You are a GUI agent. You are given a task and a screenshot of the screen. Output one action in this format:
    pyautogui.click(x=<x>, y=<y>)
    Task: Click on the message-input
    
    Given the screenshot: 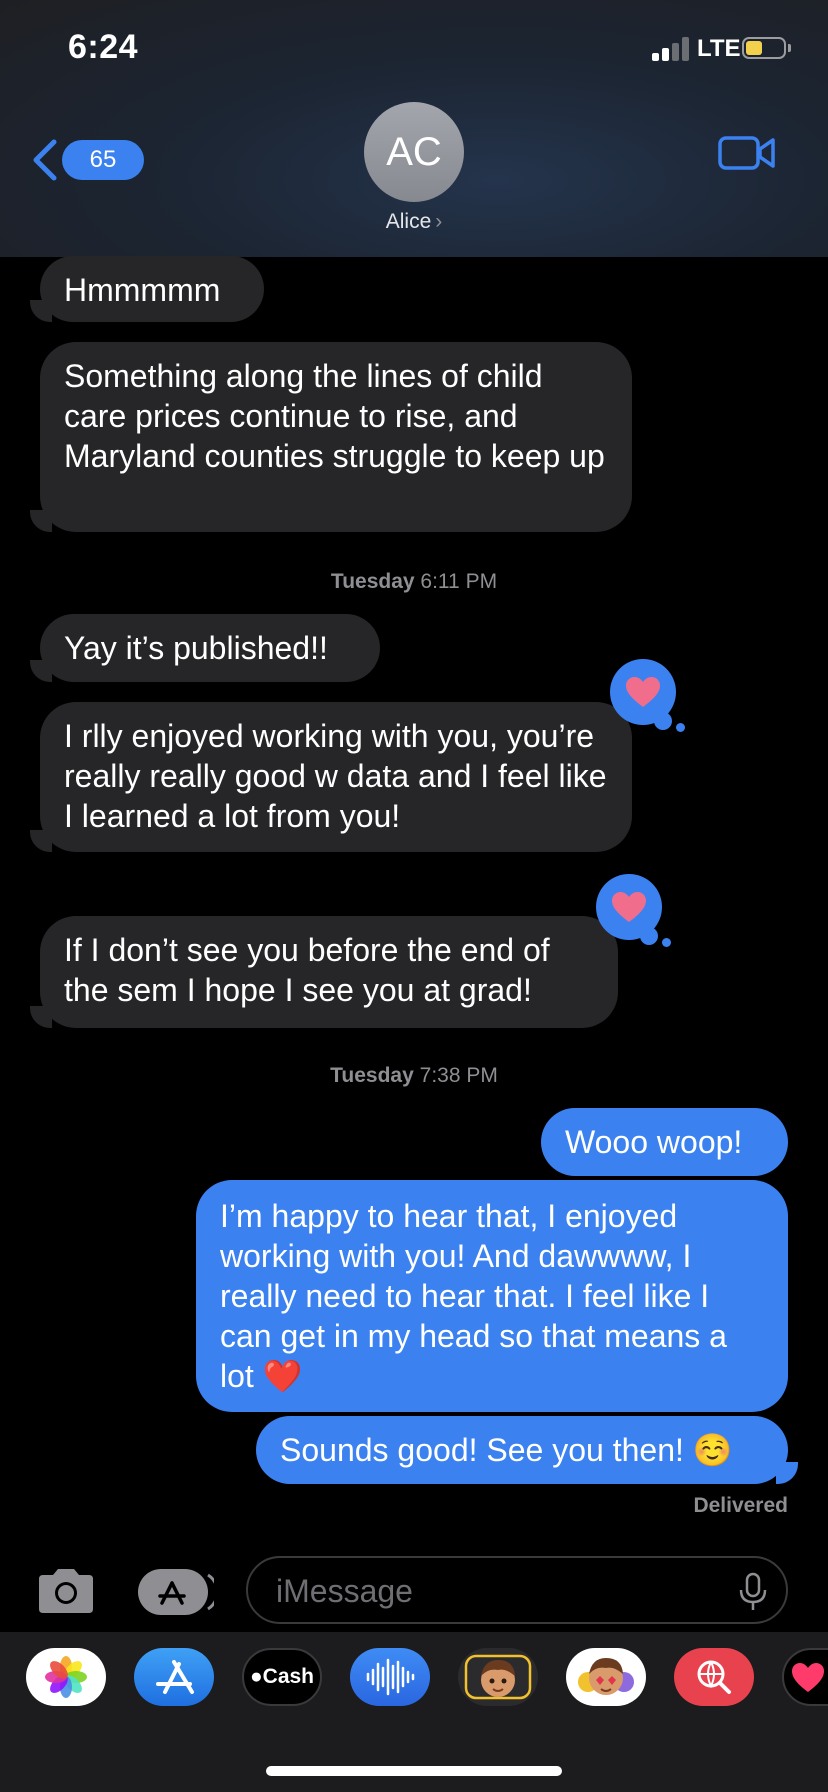 What is the action you would take?
    pyautogui.click(x=491, y=1591)
    